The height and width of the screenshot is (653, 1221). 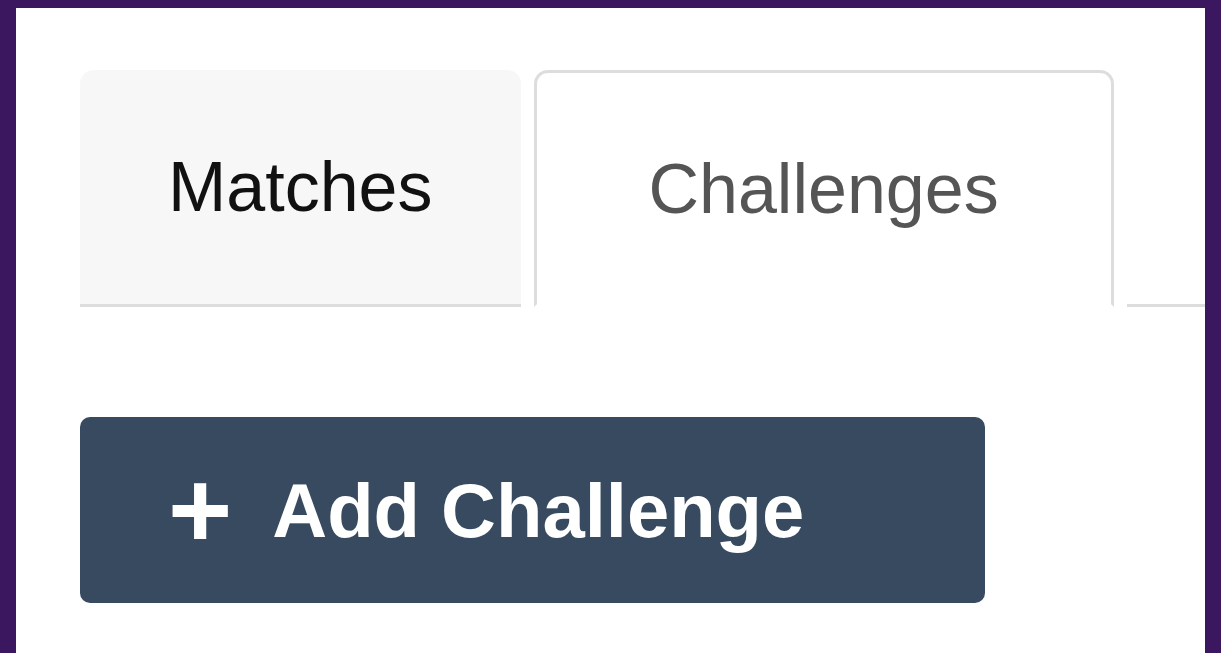 What do you see at coordinates (200, 510) in the screenshot?
I see `plus-icon: +` at bounding box center [200, 510].